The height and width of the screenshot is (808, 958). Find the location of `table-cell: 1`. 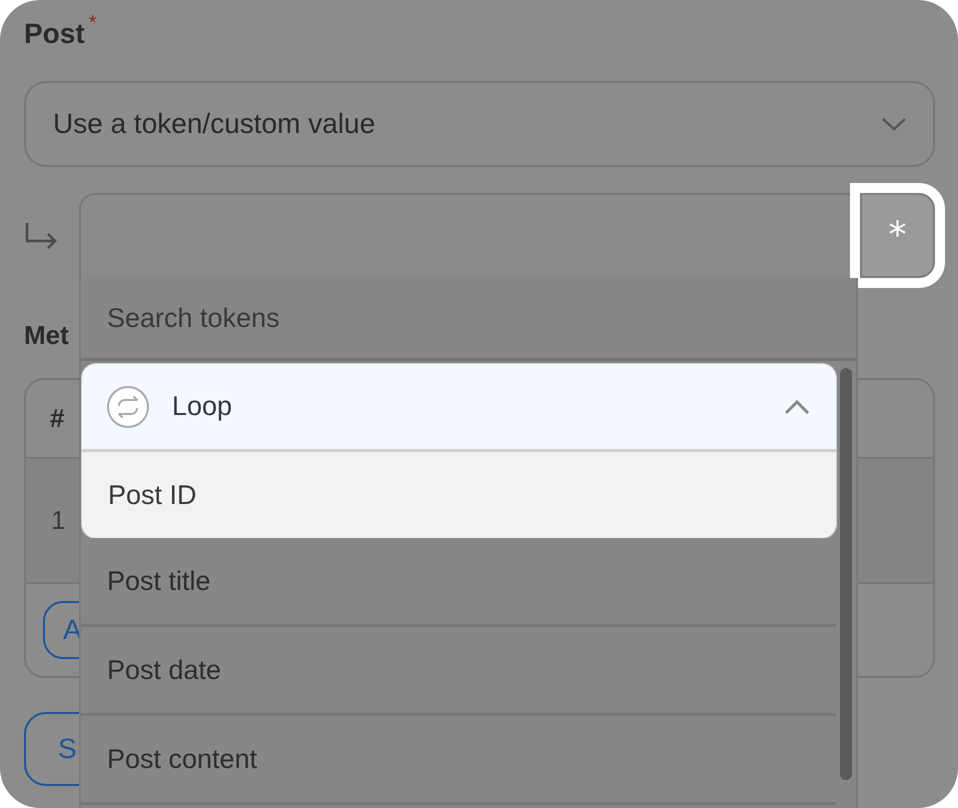

table-cell: 1 is located at coordinates (58, 520).